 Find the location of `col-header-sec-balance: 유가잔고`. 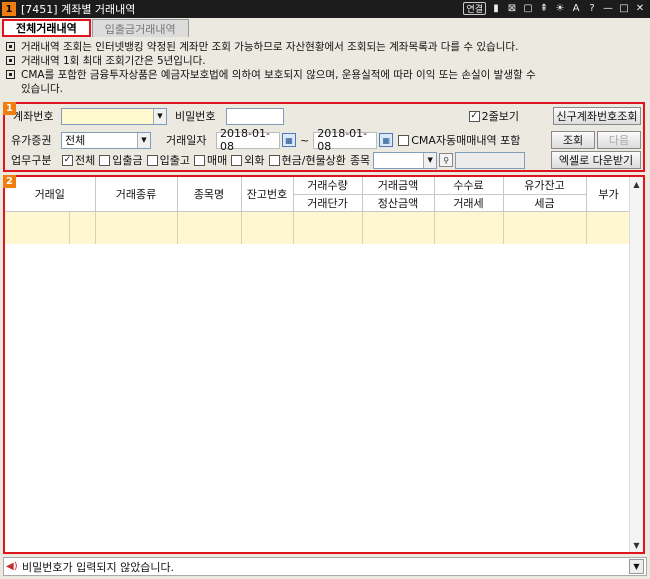

col-header-sec-balance: 유가잔고 is located at coordinates (545, 186).